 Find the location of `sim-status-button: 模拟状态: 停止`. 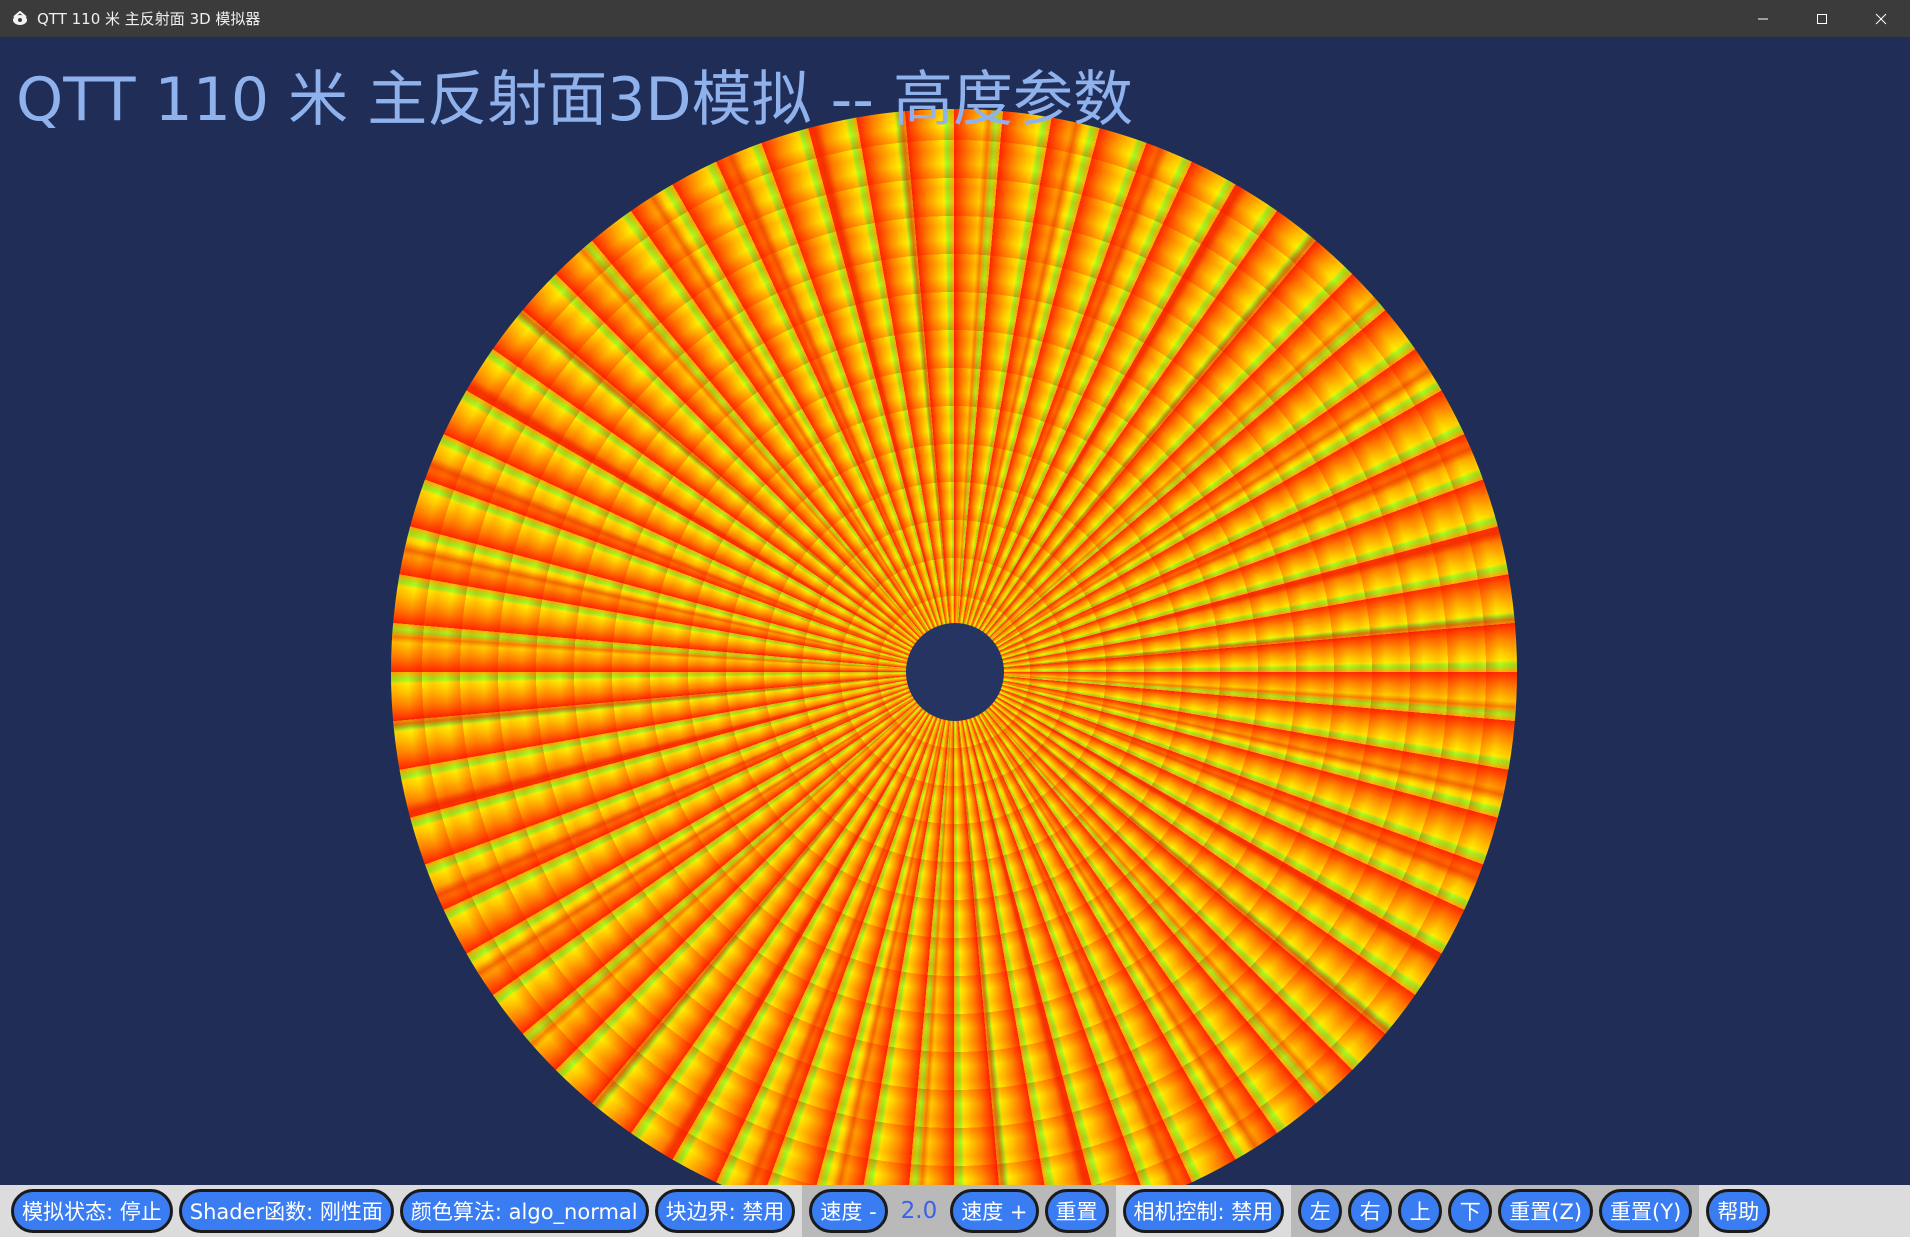

sim-status-button: 模拟状态: 停止 is located at coordinates (92, 1211).